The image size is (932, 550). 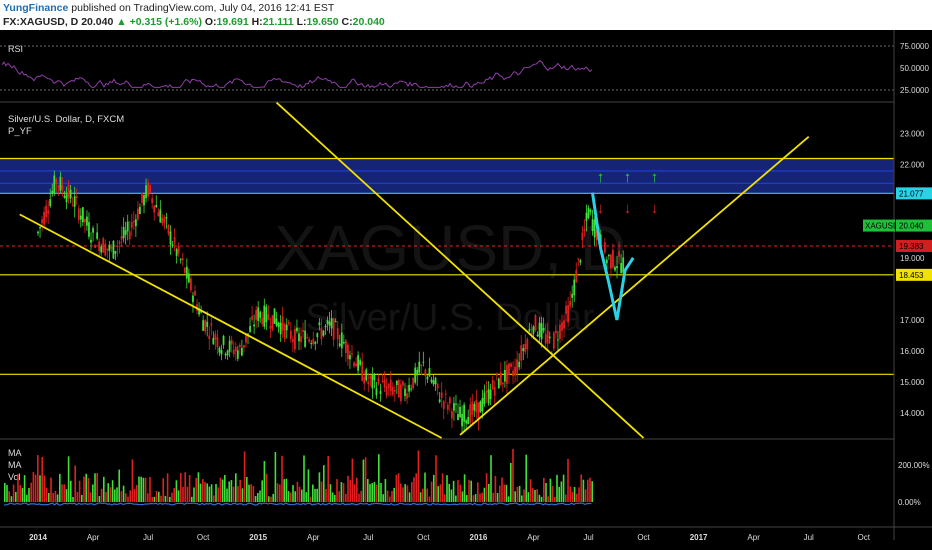 What do you see at coordinates (368, 22) in the screenshot?
I see `close-value: 20.040` at bounding box center [368, 22].